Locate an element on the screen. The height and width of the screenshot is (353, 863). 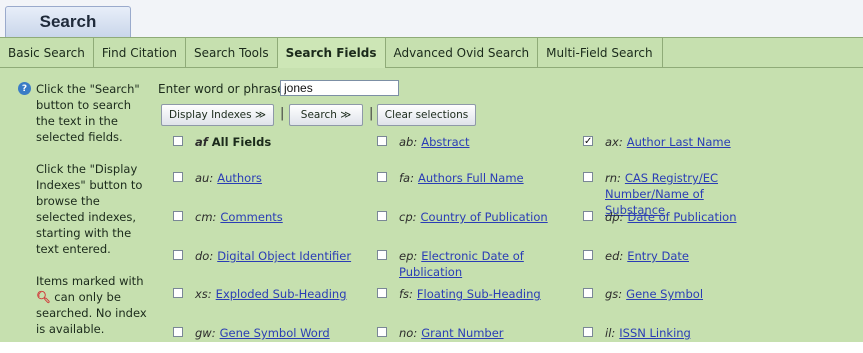
search-term-input is located at coordinates (339, 88).